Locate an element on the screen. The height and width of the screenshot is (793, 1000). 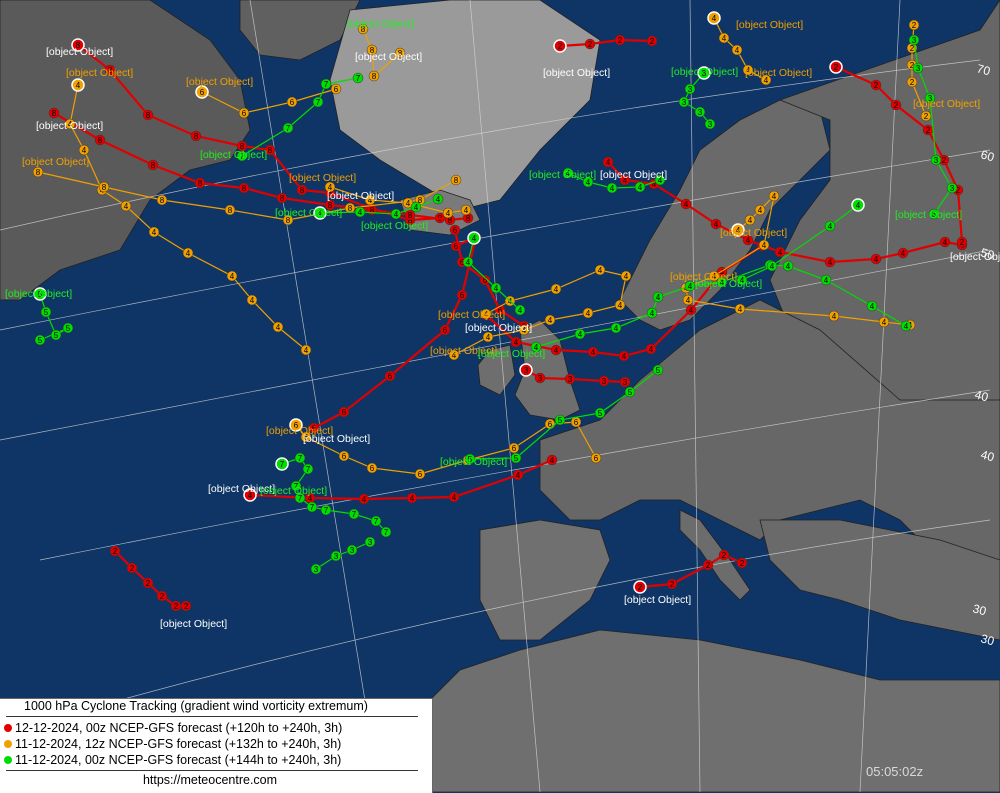
source-link: https://meteocentre.com is located at coordinates (210, 780).